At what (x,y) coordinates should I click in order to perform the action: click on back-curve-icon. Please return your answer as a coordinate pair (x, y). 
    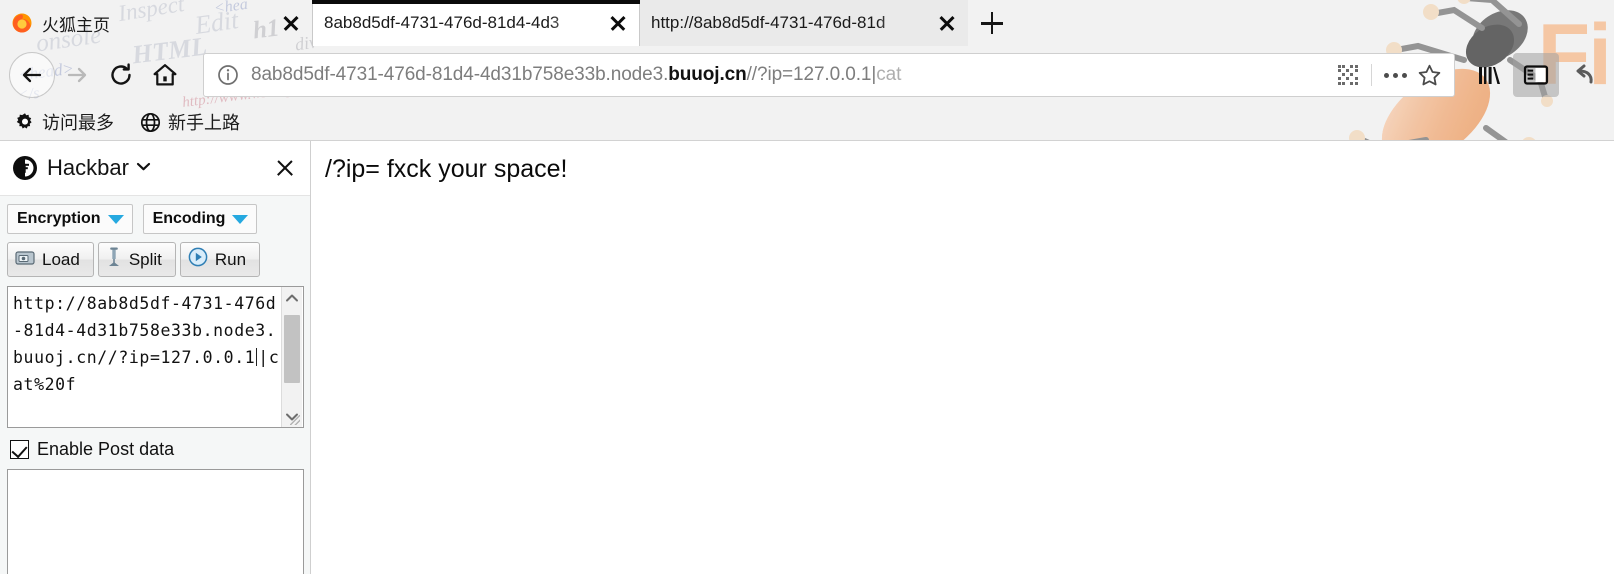
    Looking at the image, I should click on (1584, 74).